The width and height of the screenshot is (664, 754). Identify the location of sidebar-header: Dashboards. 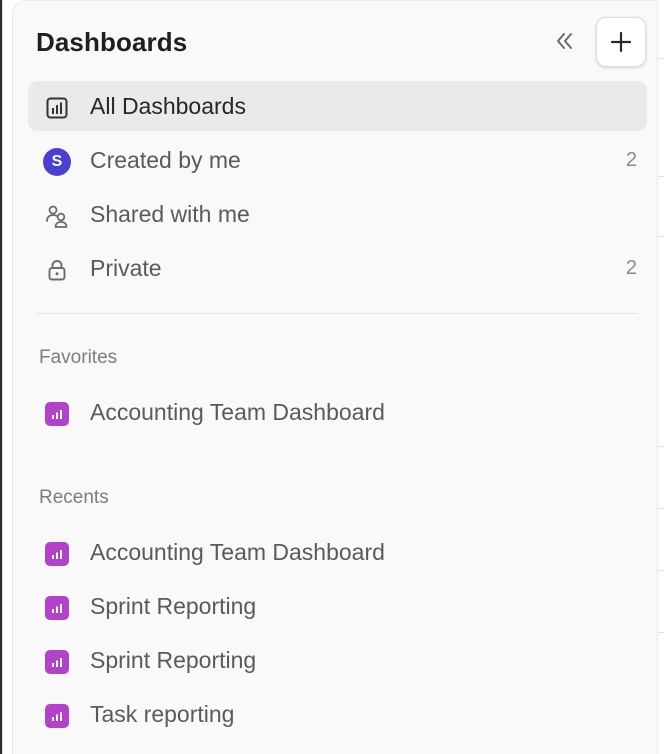
(336, 42).